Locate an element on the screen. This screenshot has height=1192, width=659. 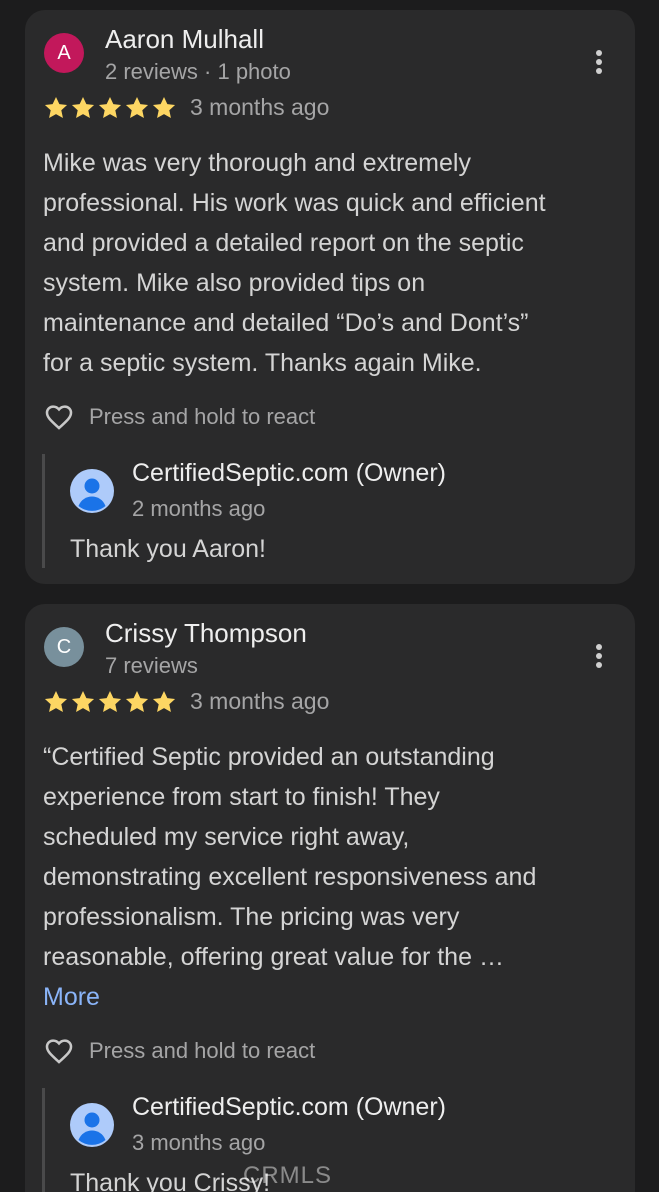
review-text-line: Mike was very thorough and extremely is located at coordinates (257, 163).